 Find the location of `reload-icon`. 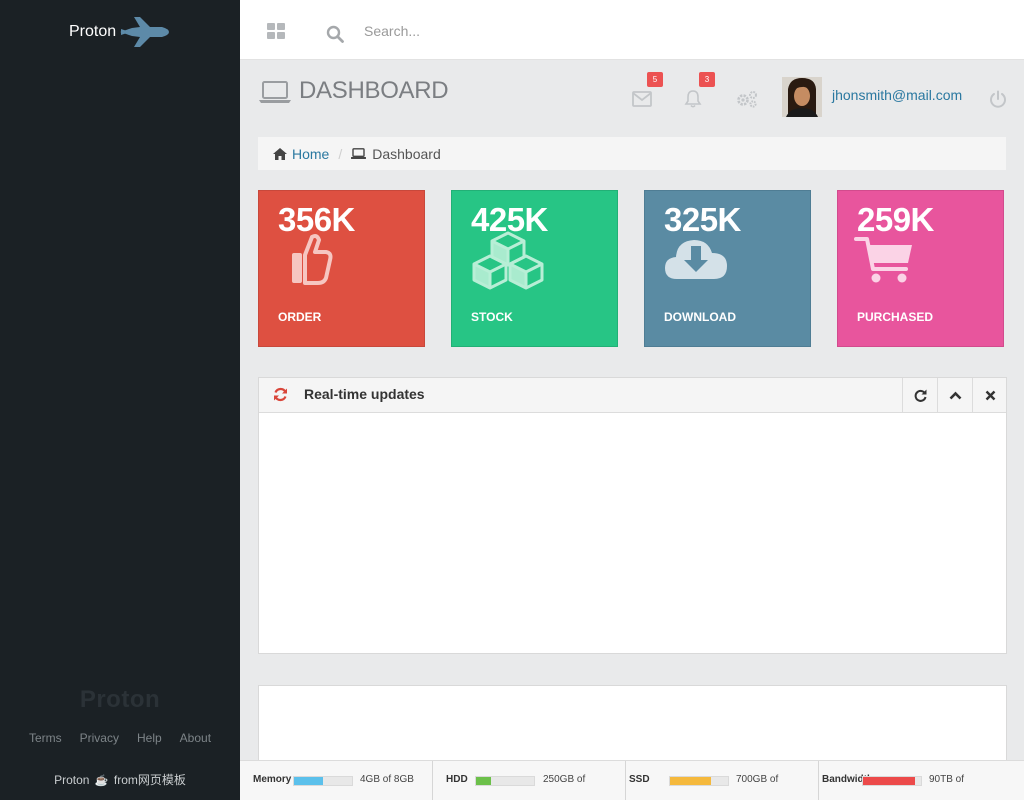

reload-icon is located at coordinates (920, 395).